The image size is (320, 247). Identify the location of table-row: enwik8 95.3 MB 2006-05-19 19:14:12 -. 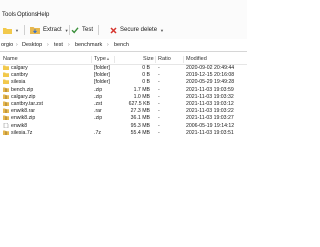
(123, 126).